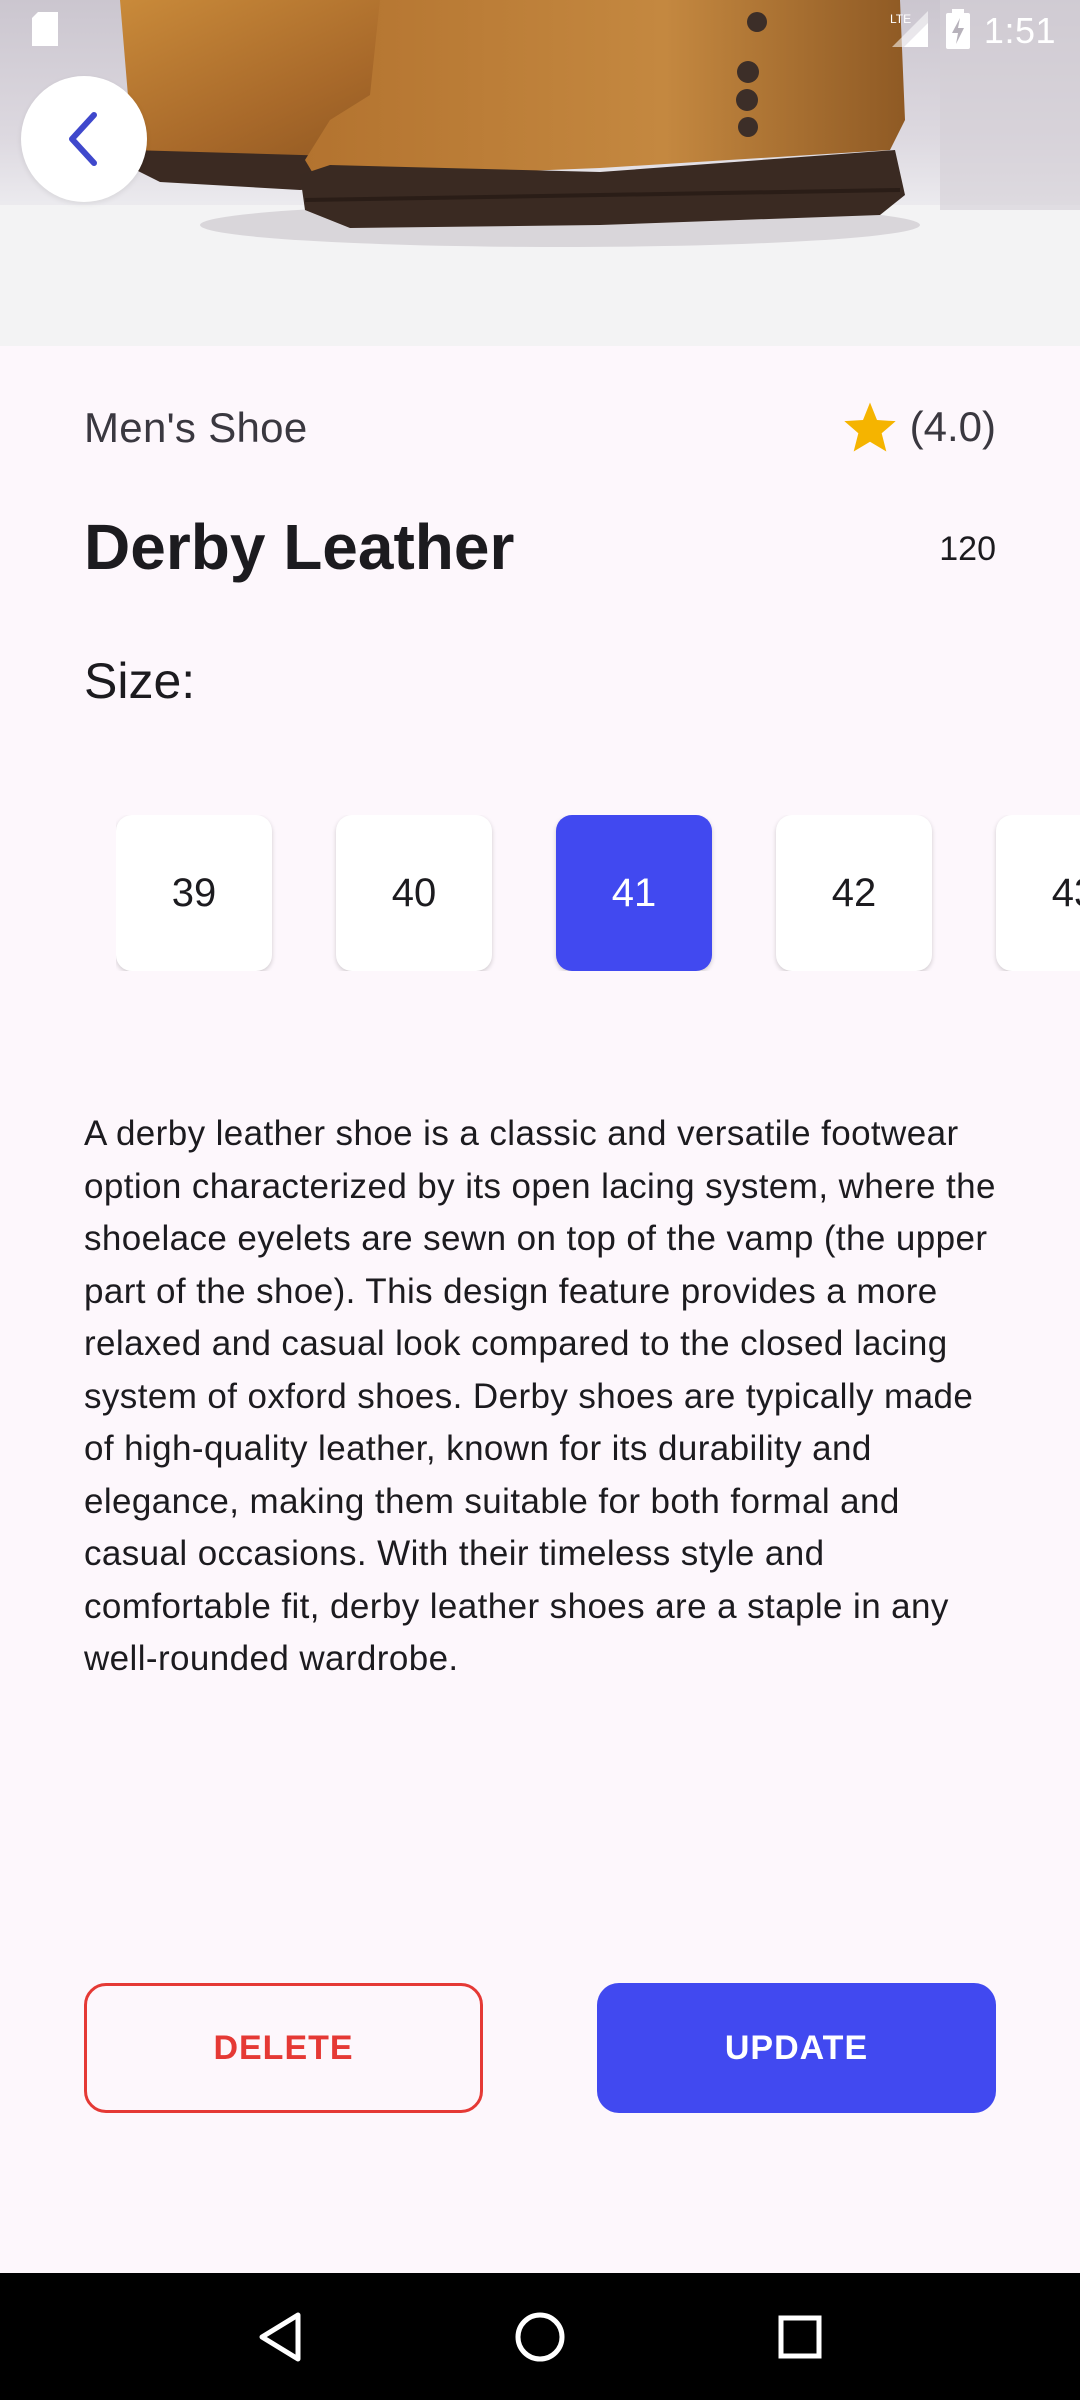  I want to click on update-button: UPDATE, so click(796, 2048).